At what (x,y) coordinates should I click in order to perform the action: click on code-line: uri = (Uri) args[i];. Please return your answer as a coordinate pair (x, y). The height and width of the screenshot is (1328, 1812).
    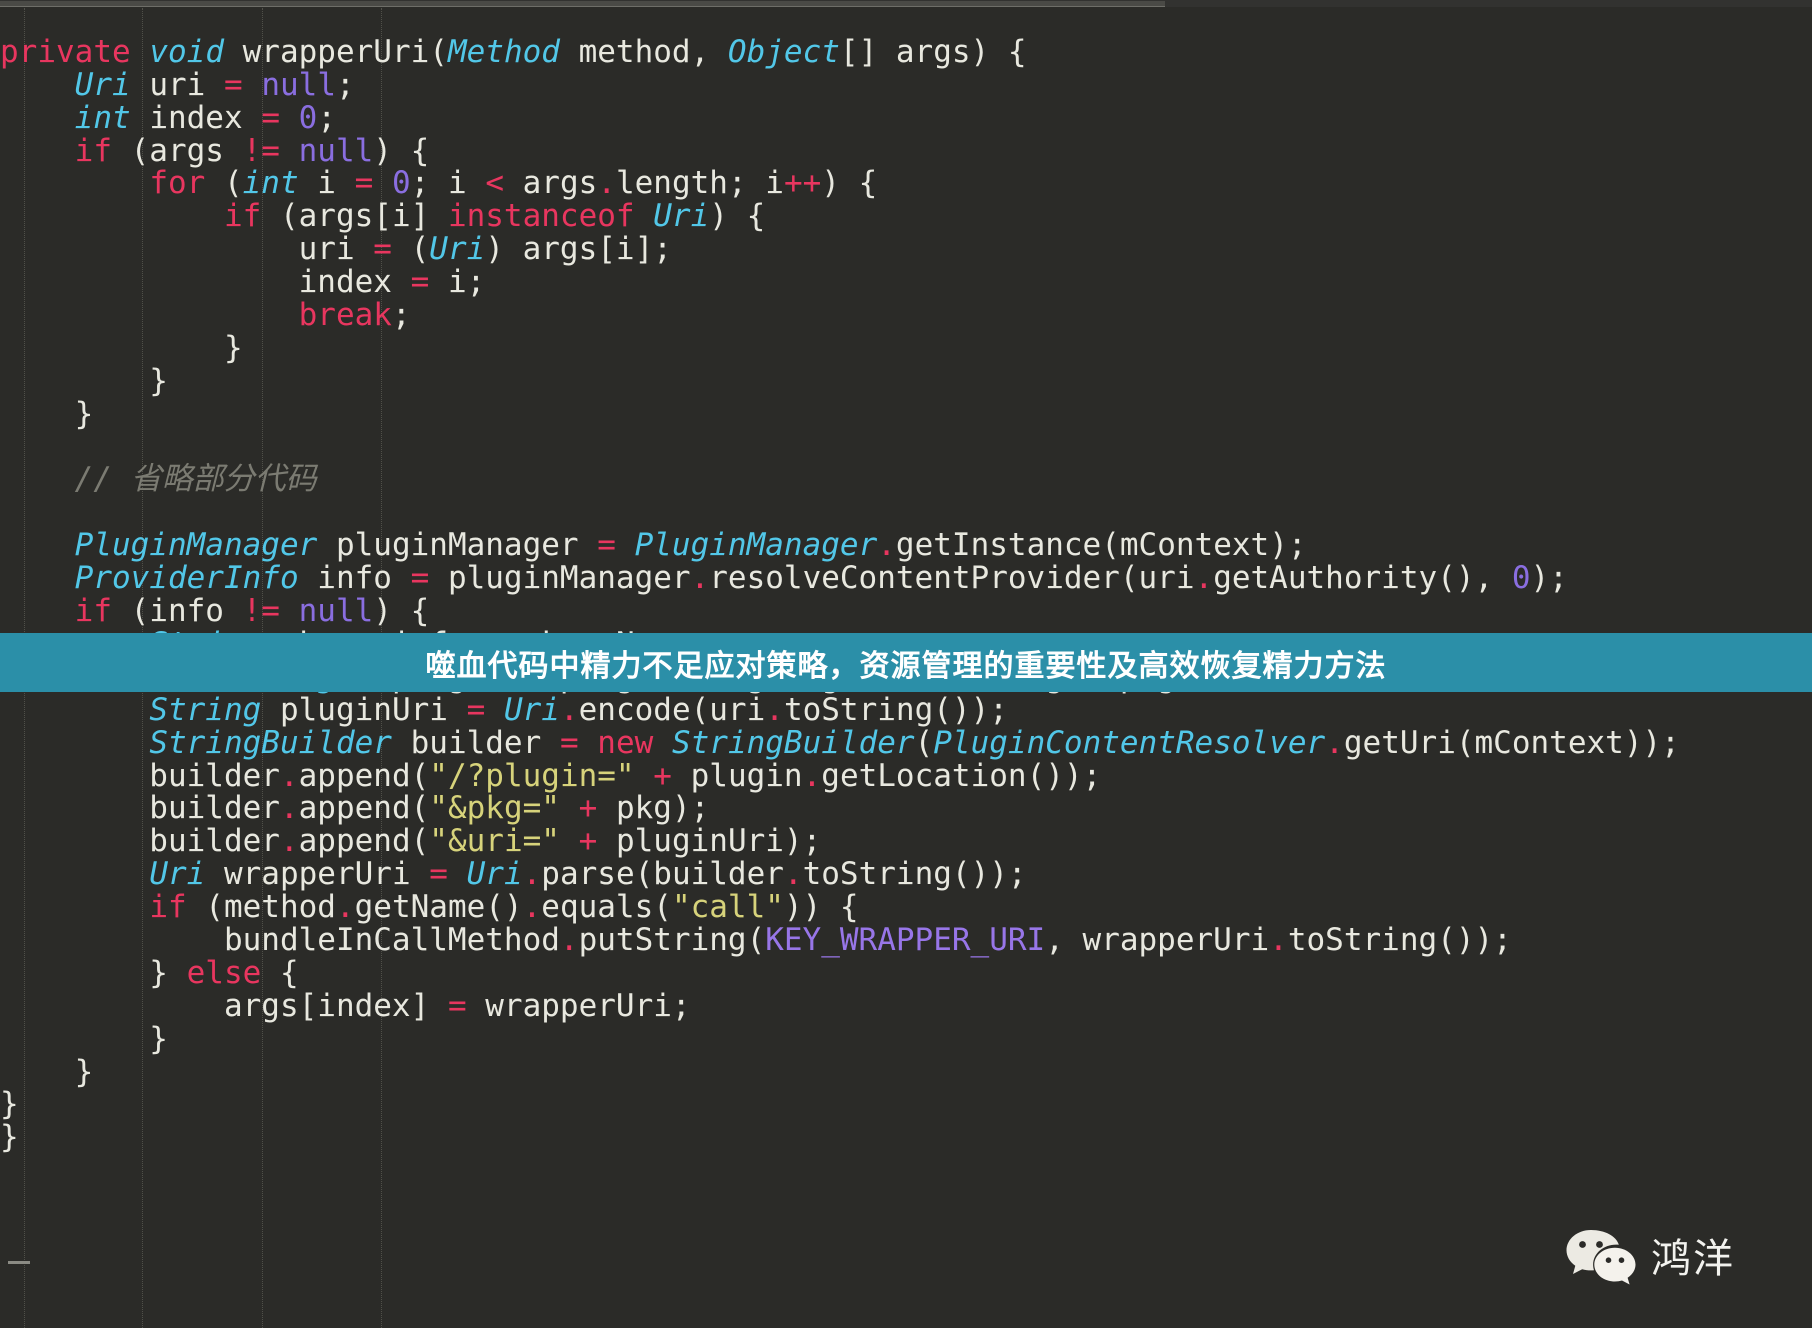
    Looking at the image, I should click on (906, 249).